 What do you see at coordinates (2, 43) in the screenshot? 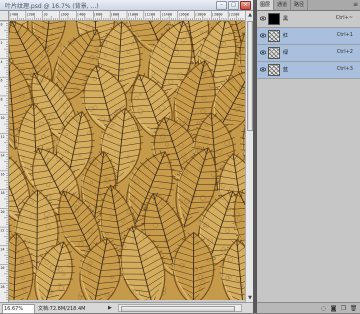
I see `ruler-number: 2` at bounding box center [2, 43].